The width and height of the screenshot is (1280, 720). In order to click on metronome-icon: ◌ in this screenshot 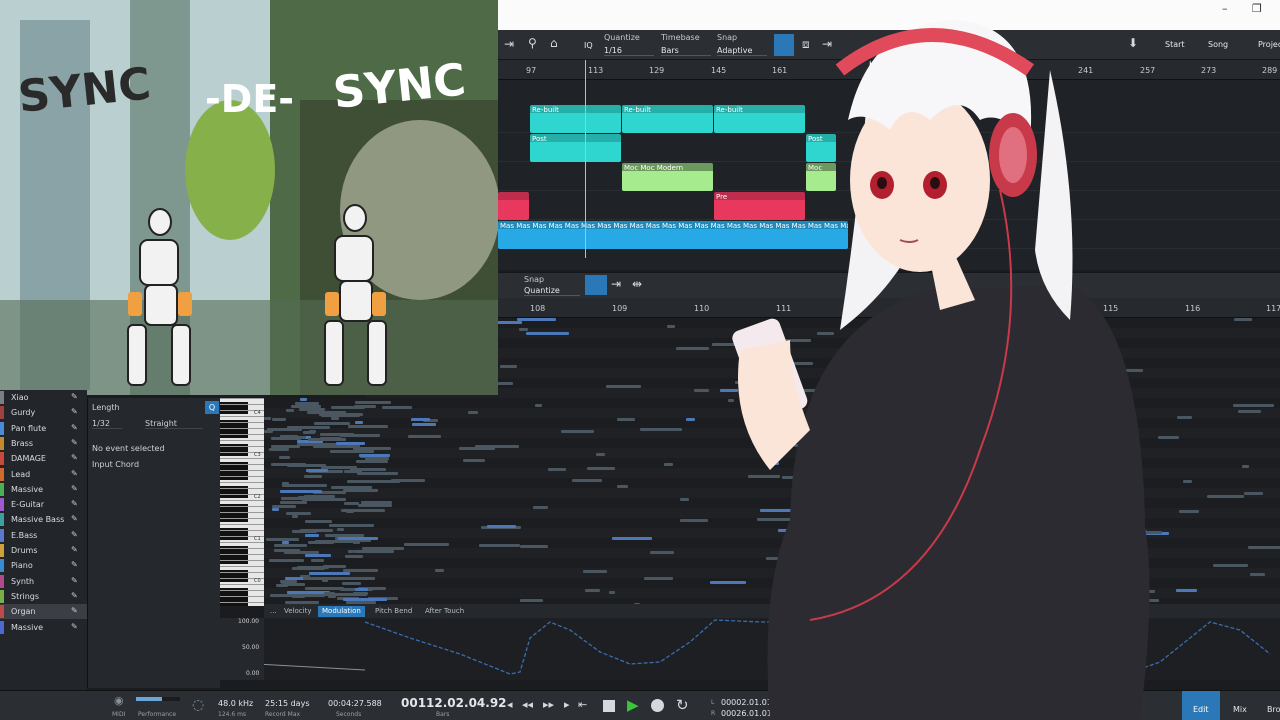, I will do `click(198, 705)`.